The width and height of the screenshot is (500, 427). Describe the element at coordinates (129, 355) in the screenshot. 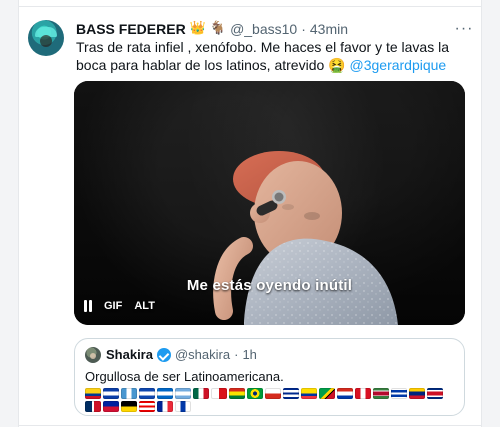

I see `quoted-author-name: Shakira` at that location.